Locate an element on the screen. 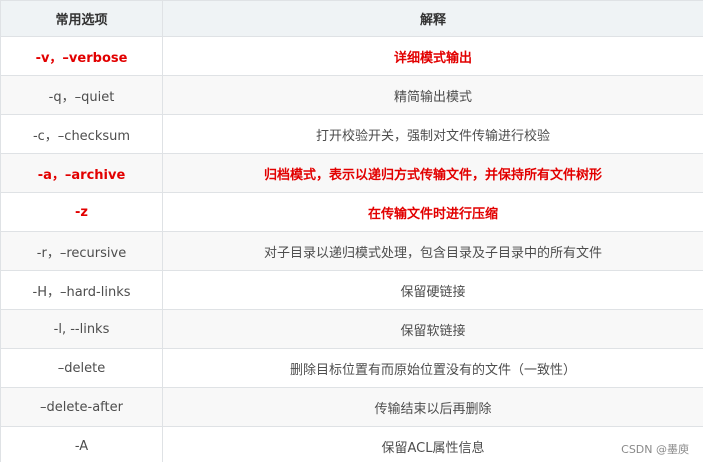  description-cell: 保留软链接 is located at coordinates (432, 329).